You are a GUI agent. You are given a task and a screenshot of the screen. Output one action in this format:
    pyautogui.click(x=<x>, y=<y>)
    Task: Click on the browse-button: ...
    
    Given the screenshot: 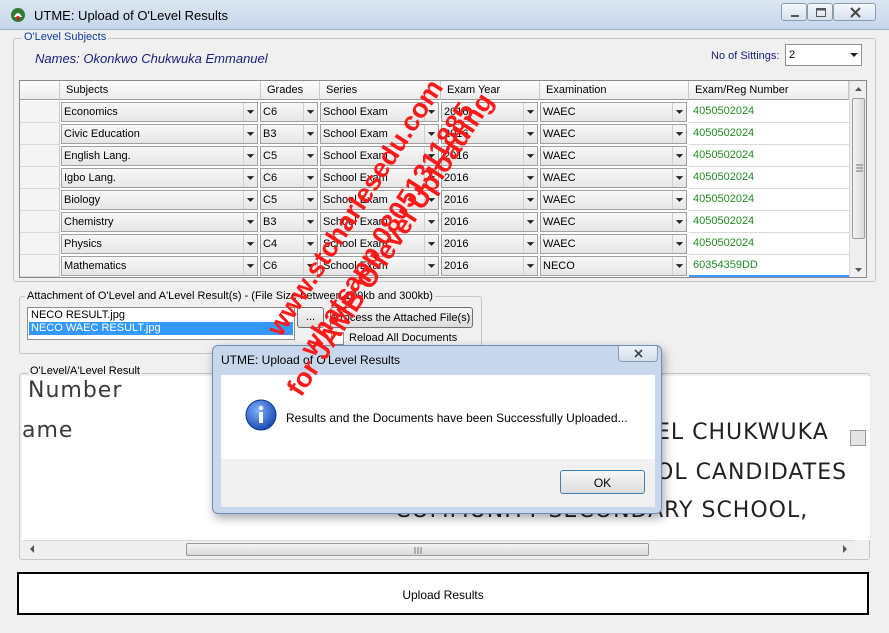 What is the action you would take?
    pyautogui.click(x=310, y=317)
    